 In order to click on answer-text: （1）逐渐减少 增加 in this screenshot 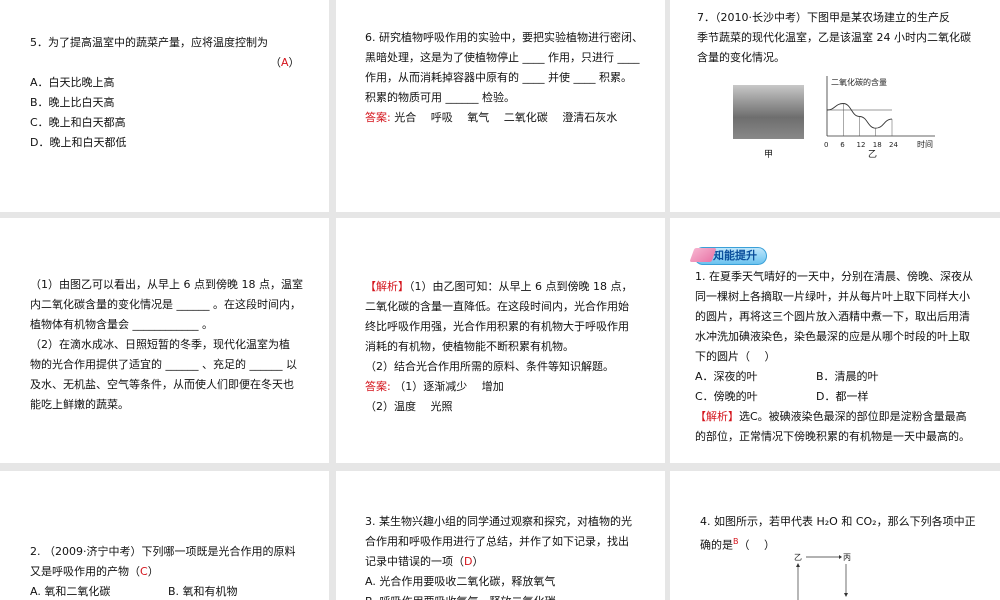, I will do `click(449, 386)`.